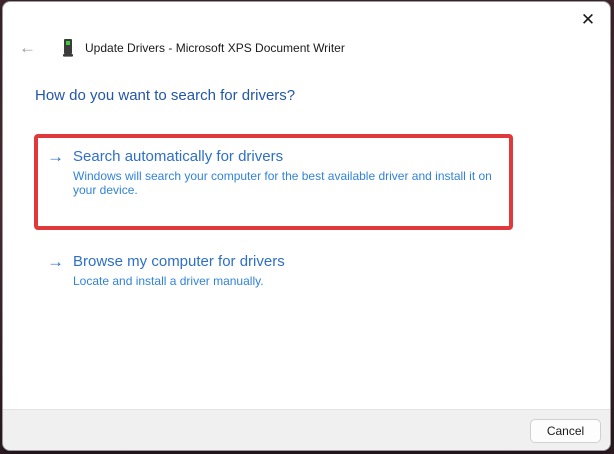 Image resolution: width=614 pixels, height=454 pixels. What do you see at coordinates (165, 95) in the screenshot?
I see `page-title: How do you want to search for drivers?` at bounding box center [165, 95].